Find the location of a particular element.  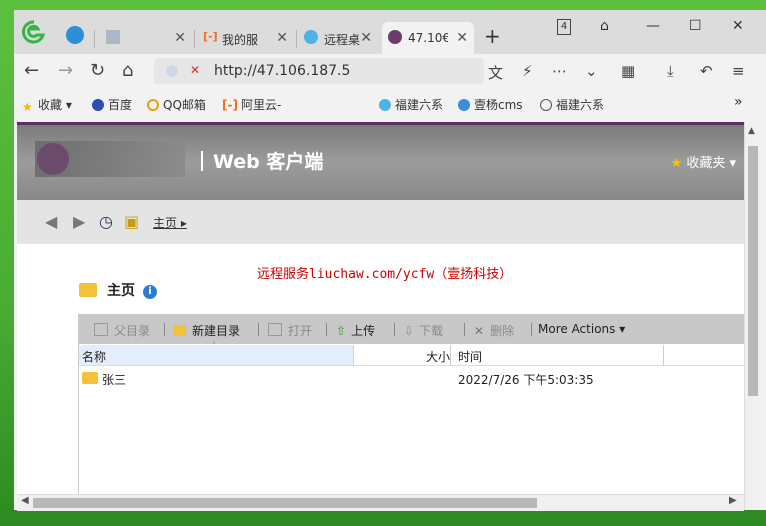

apps-grid-icon: ▦ is located at coordinates (628, 71).